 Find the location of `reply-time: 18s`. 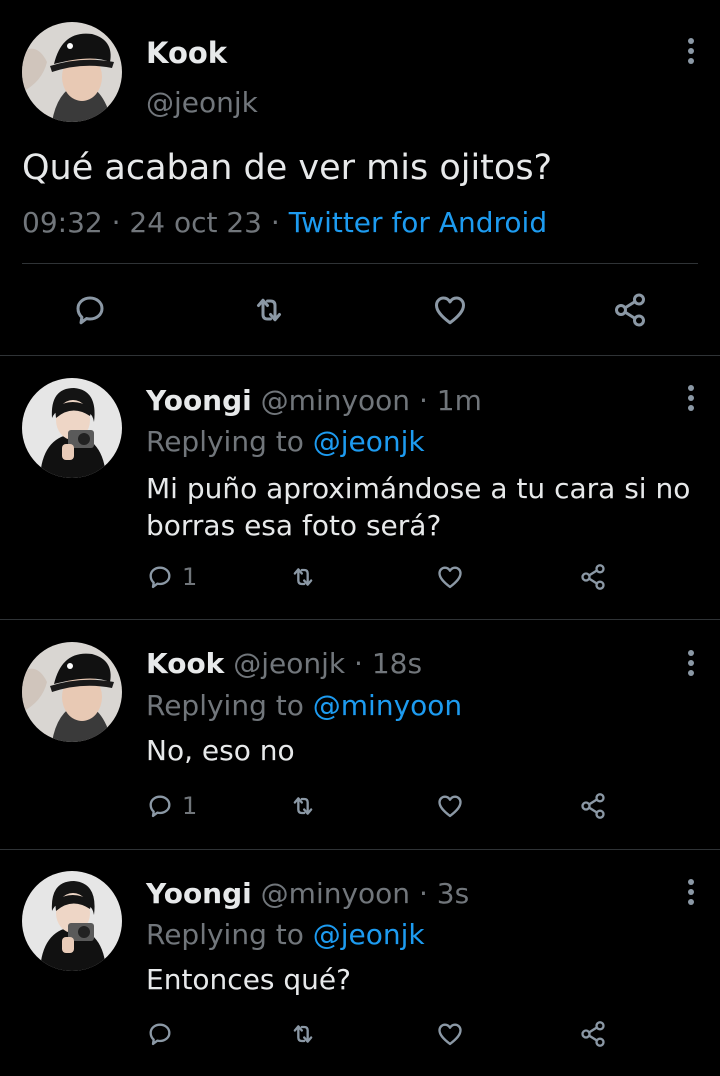

reply-time: 18s is located at coordinates (397, 663).